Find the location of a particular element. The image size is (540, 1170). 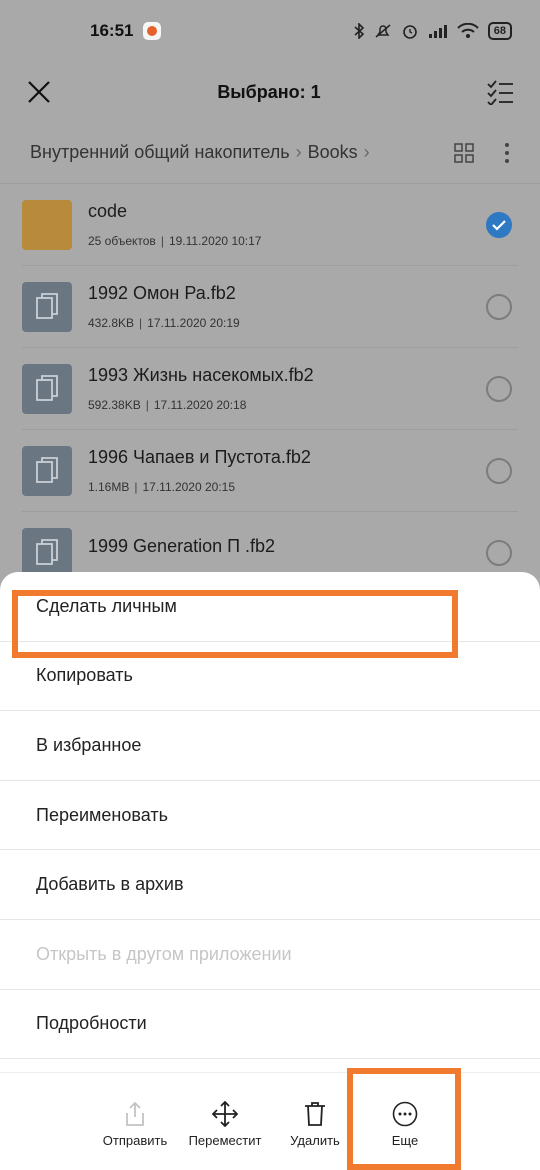

breadcrumb-current: Books is located at coordinates (333, 152).